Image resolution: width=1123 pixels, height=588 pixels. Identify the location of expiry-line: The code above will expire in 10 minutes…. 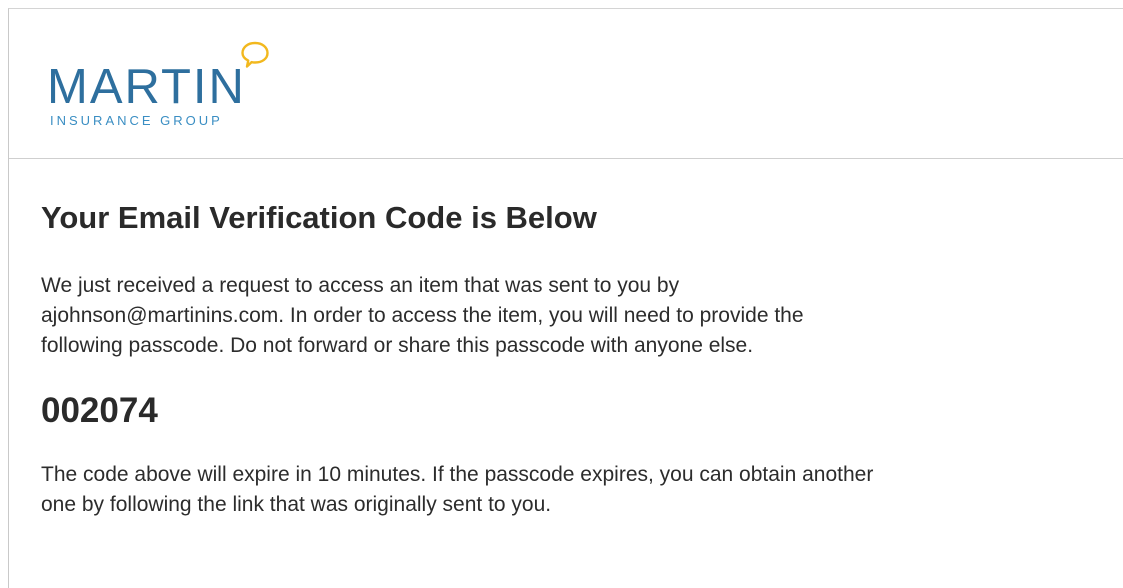
(457, 474).